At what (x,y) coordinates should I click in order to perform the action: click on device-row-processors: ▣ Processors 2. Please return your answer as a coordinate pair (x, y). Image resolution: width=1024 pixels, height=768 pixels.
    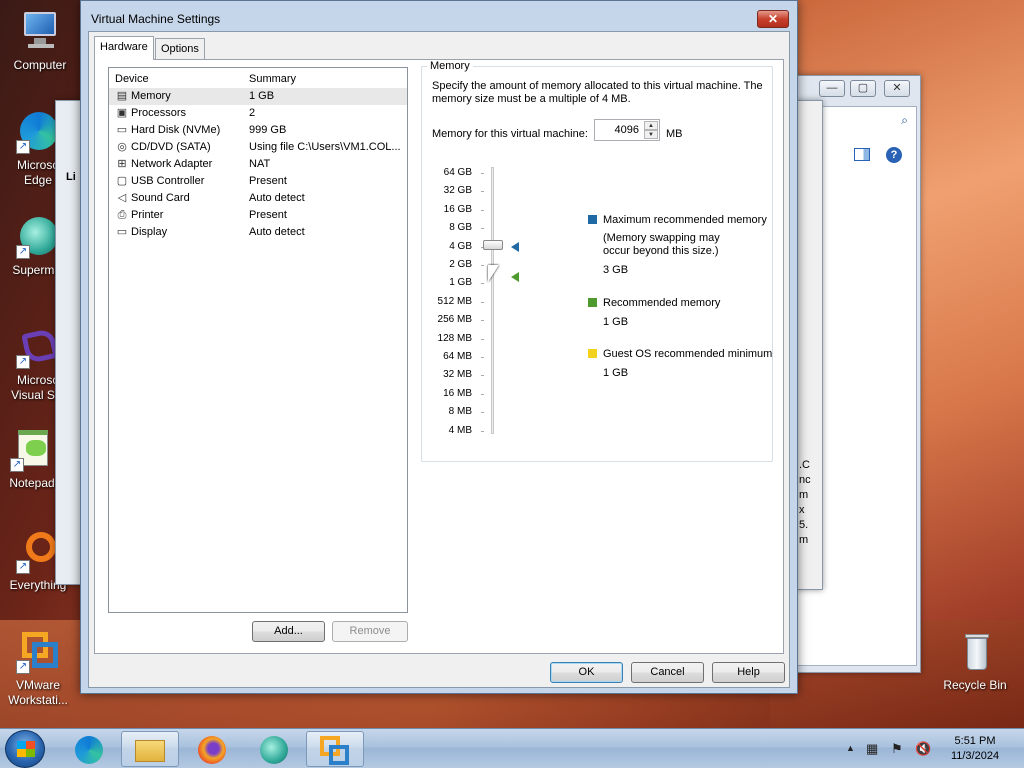
    Looking at the image, I should click on (258, 113).